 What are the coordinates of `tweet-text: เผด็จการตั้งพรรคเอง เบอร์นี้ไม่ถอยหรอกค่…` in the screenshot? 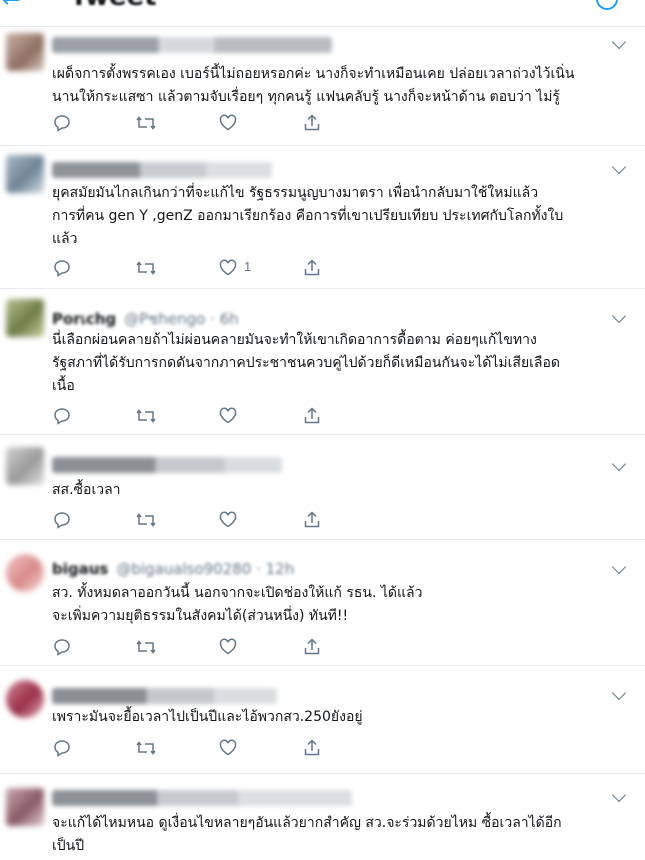 It's located at (313, 85).